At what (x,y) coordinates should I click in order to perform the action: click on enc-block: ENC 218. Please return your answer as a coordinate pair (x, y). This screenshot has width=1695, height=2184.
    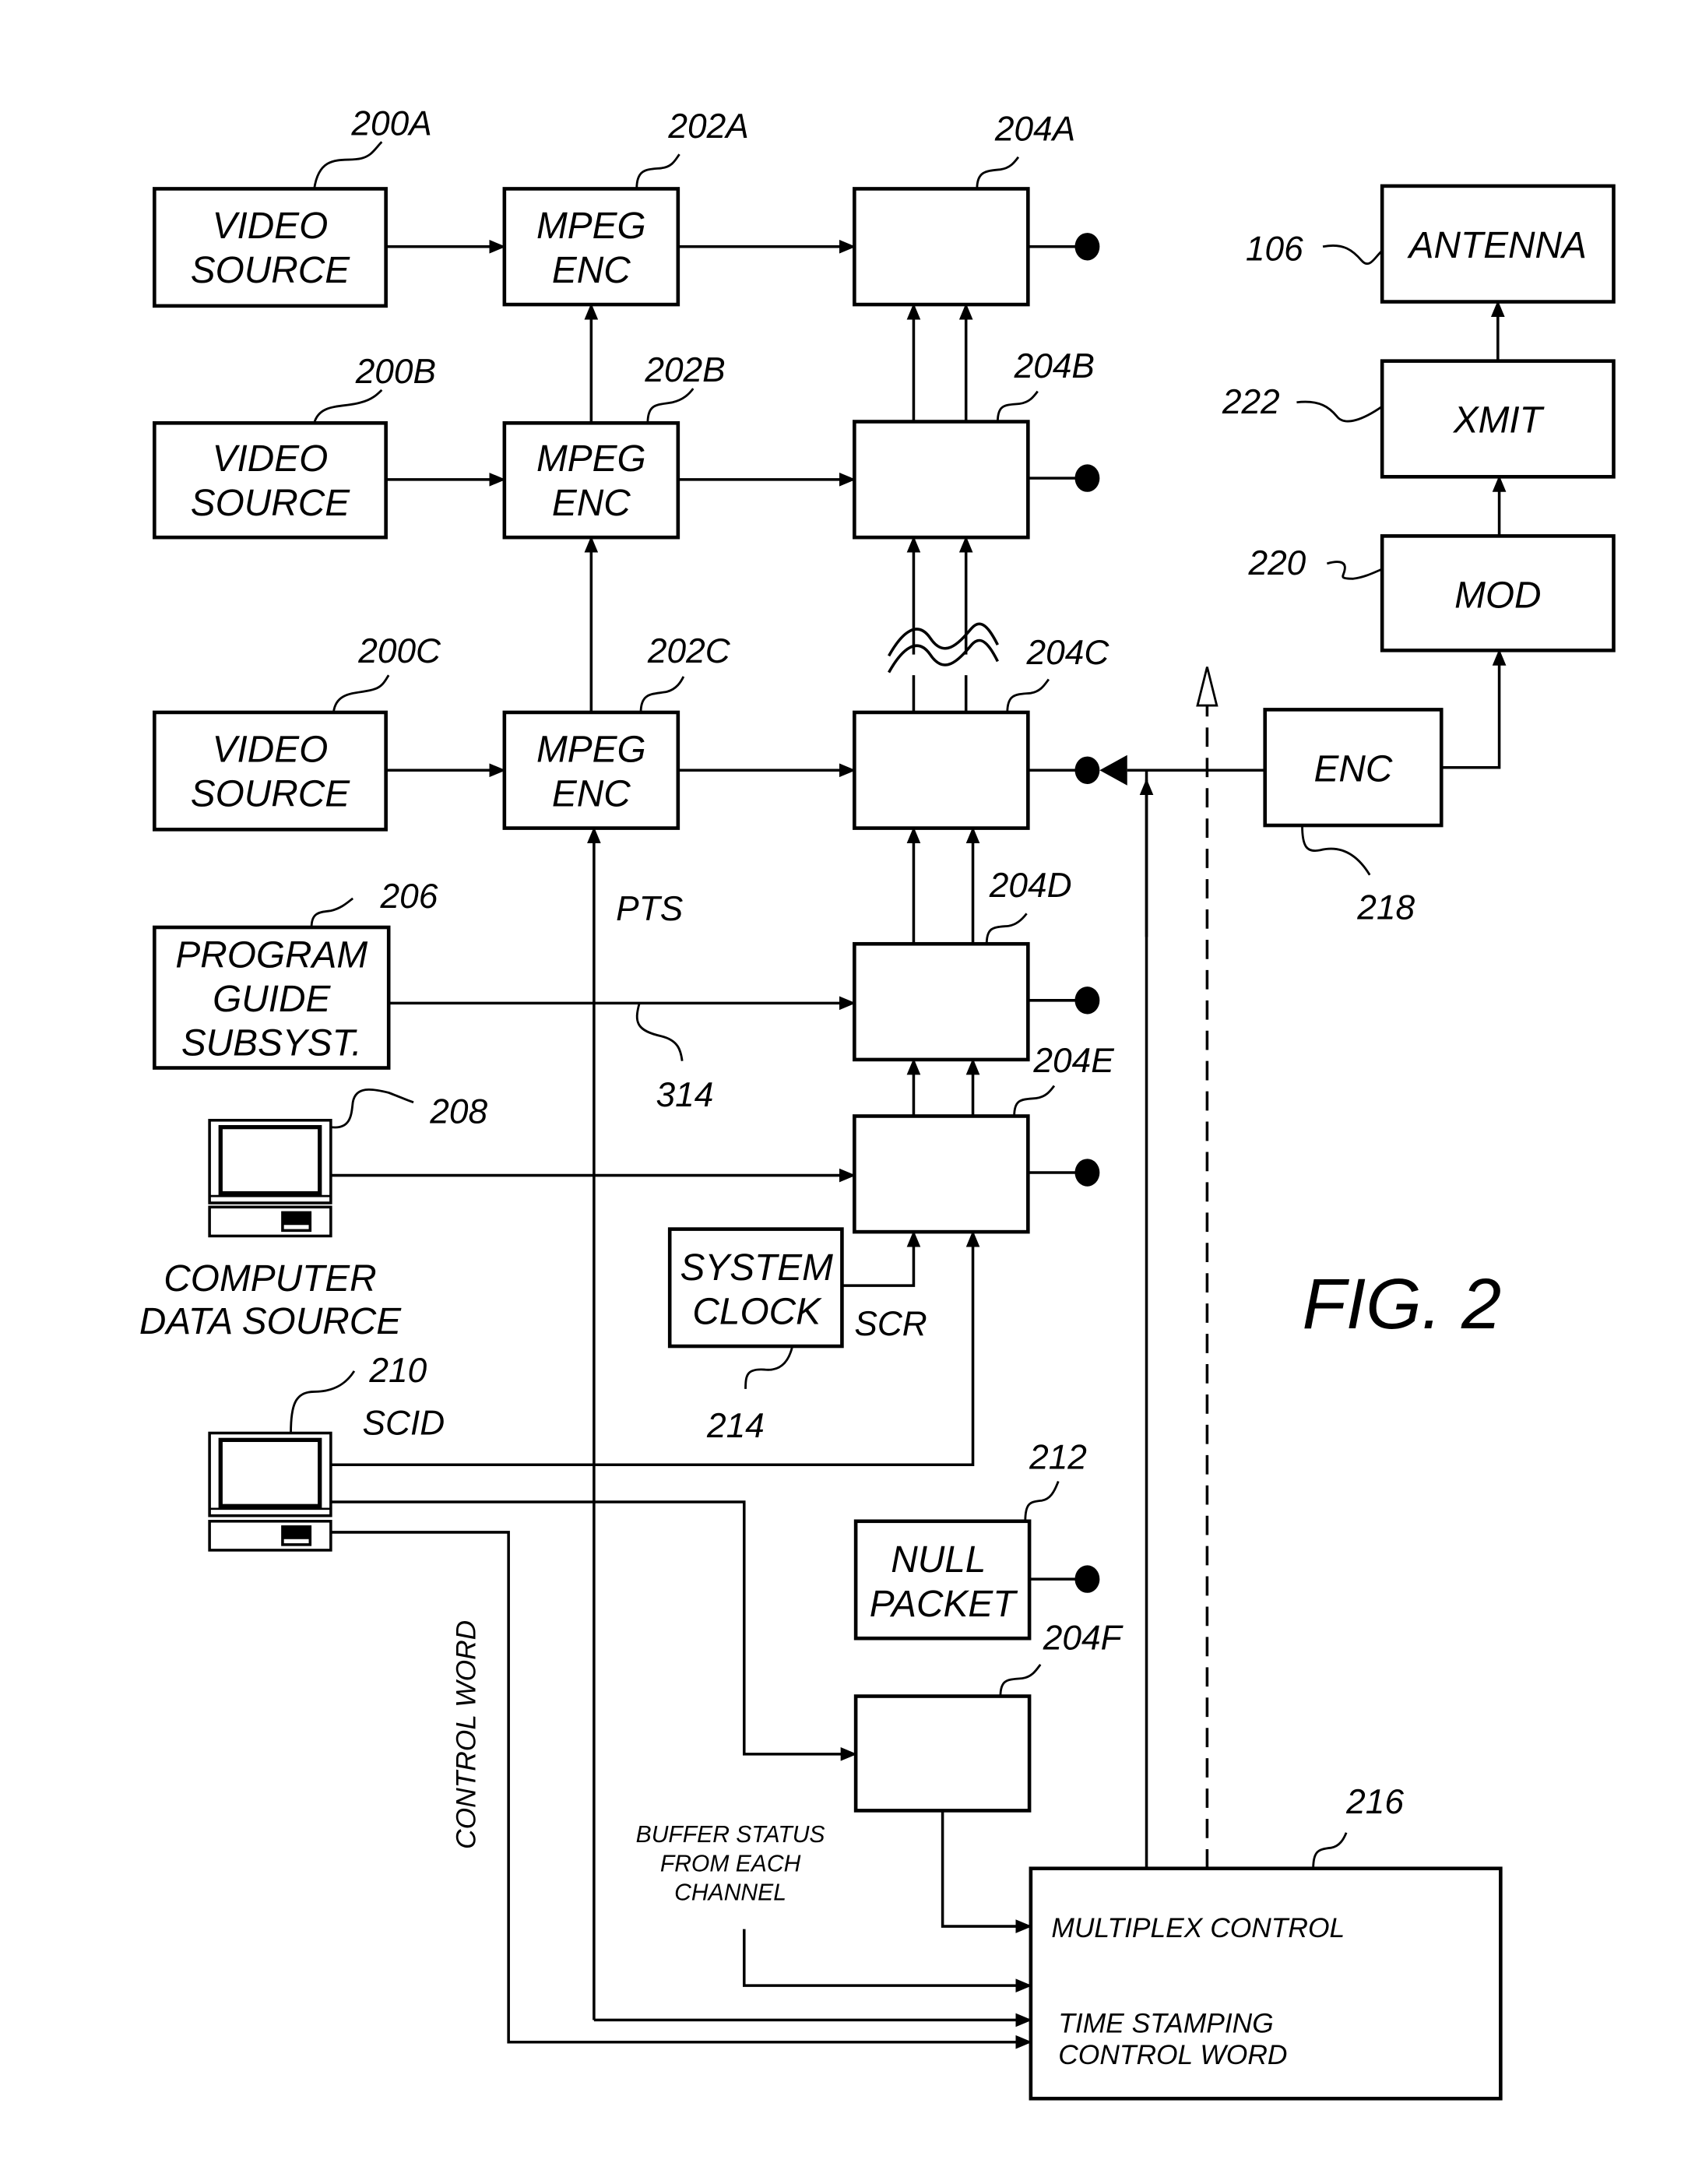
    Looking at the image, I should click on (1353, 817).